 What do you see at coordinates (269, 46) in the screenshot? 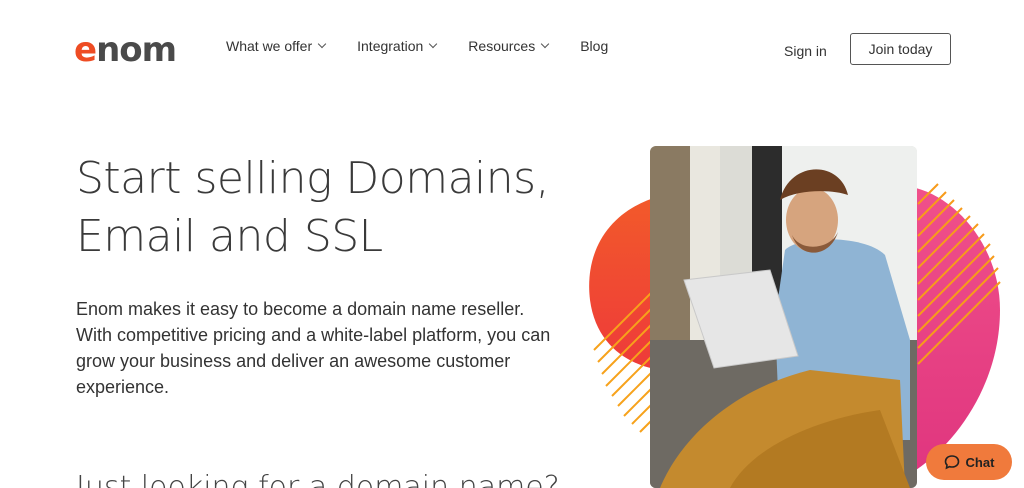
I see `nav-label: What we offer` at bounding box center [269, 46].